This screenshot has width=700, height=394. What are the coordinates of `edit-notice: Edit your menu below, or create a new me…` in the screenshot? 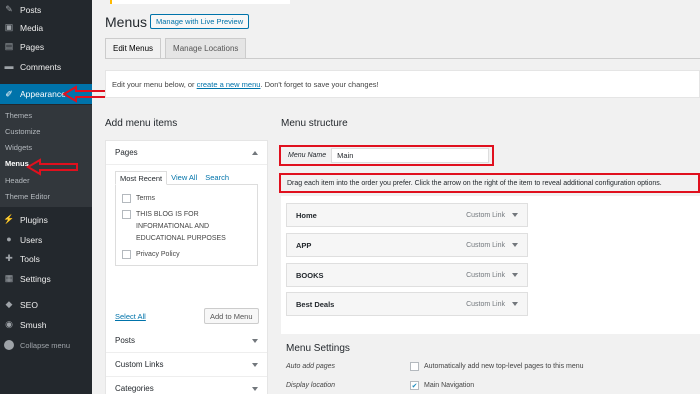 It's located at (402, 84).